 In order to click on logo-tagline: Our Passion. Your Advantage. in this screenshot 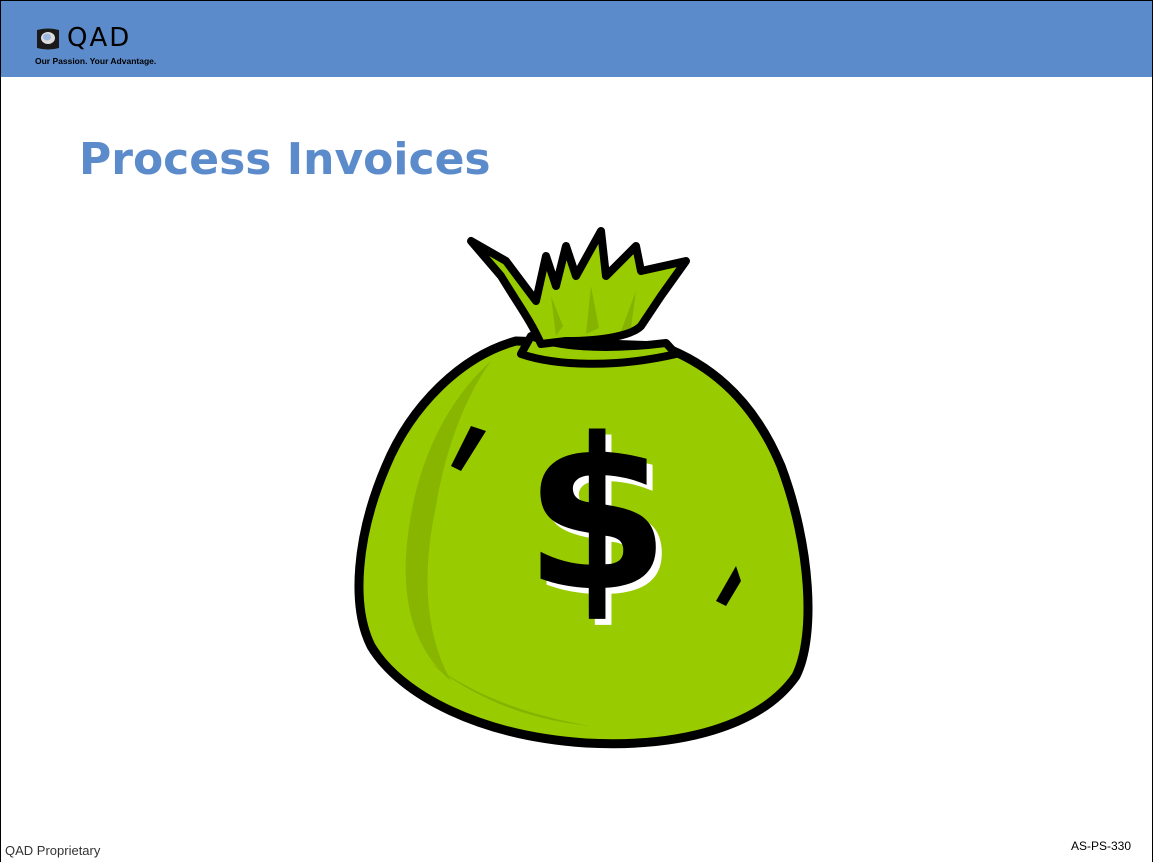, I will do `click(96, 61)`.